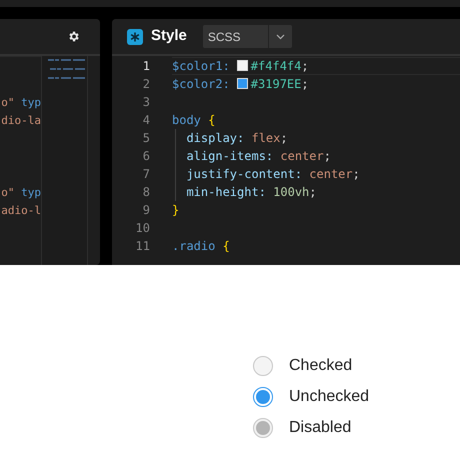  Describe the element at coordinates (20, 211) in the screenshot. I see `code-line: adio-l` at that location.